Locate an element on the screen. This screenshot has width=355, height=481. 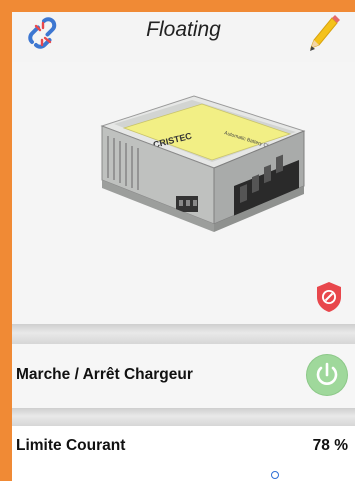
current-limit-slider-handle is located at coordinates (275, 475).